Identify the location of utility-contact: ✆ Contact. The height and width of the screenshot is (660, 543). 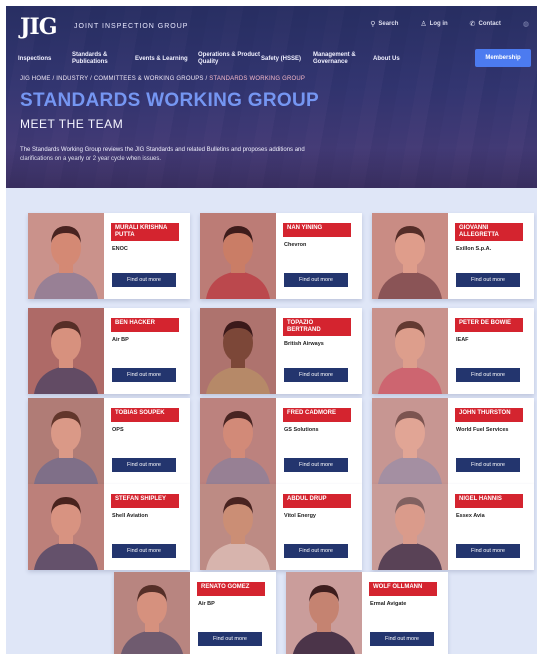
(485, 24).